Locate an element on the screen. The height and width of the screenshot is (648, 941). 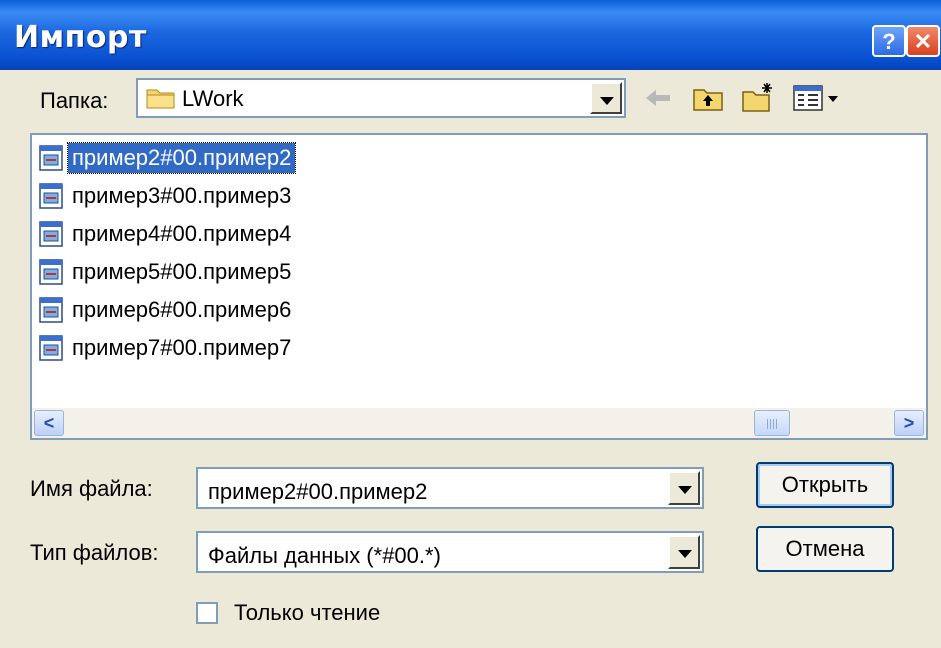
new-folder-icon is located at coordinates (758, 98).